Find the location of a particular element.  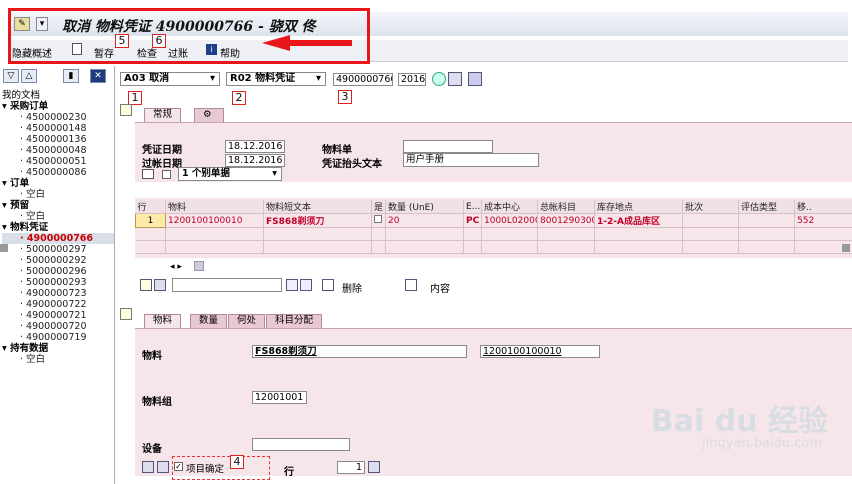

line-field: 1 is located at coordinates (351, 467).